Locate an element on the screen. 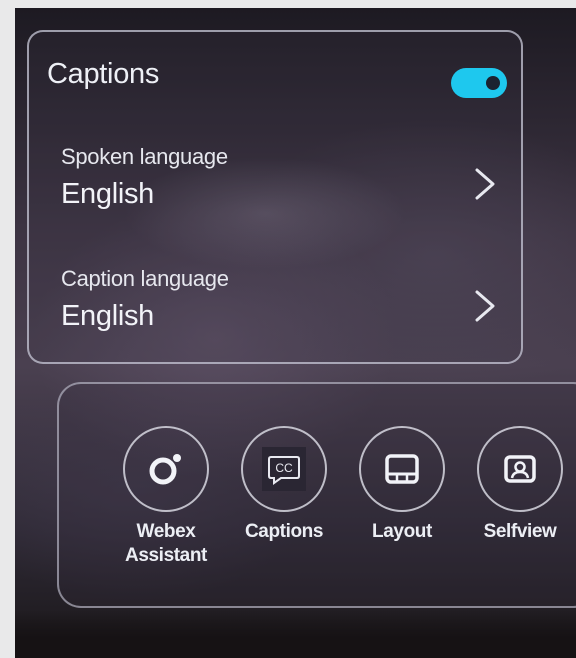  selfview-button: Selfview is located at coordinates (520, 485).